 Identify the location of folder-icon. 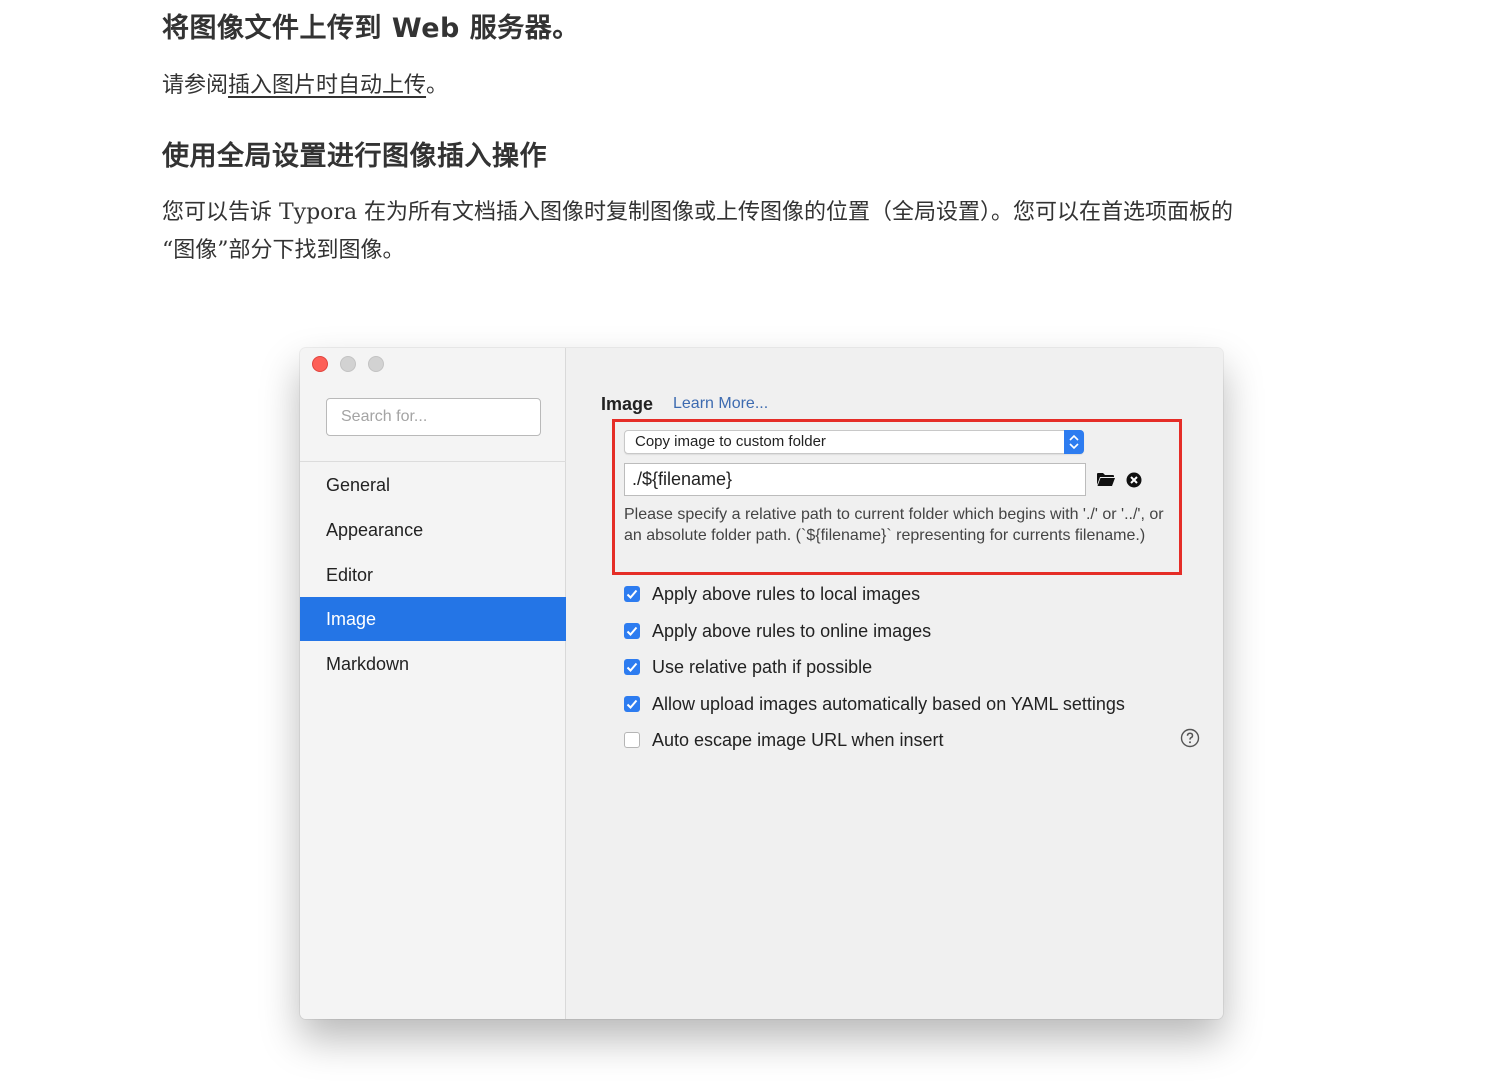
(1106, 479).